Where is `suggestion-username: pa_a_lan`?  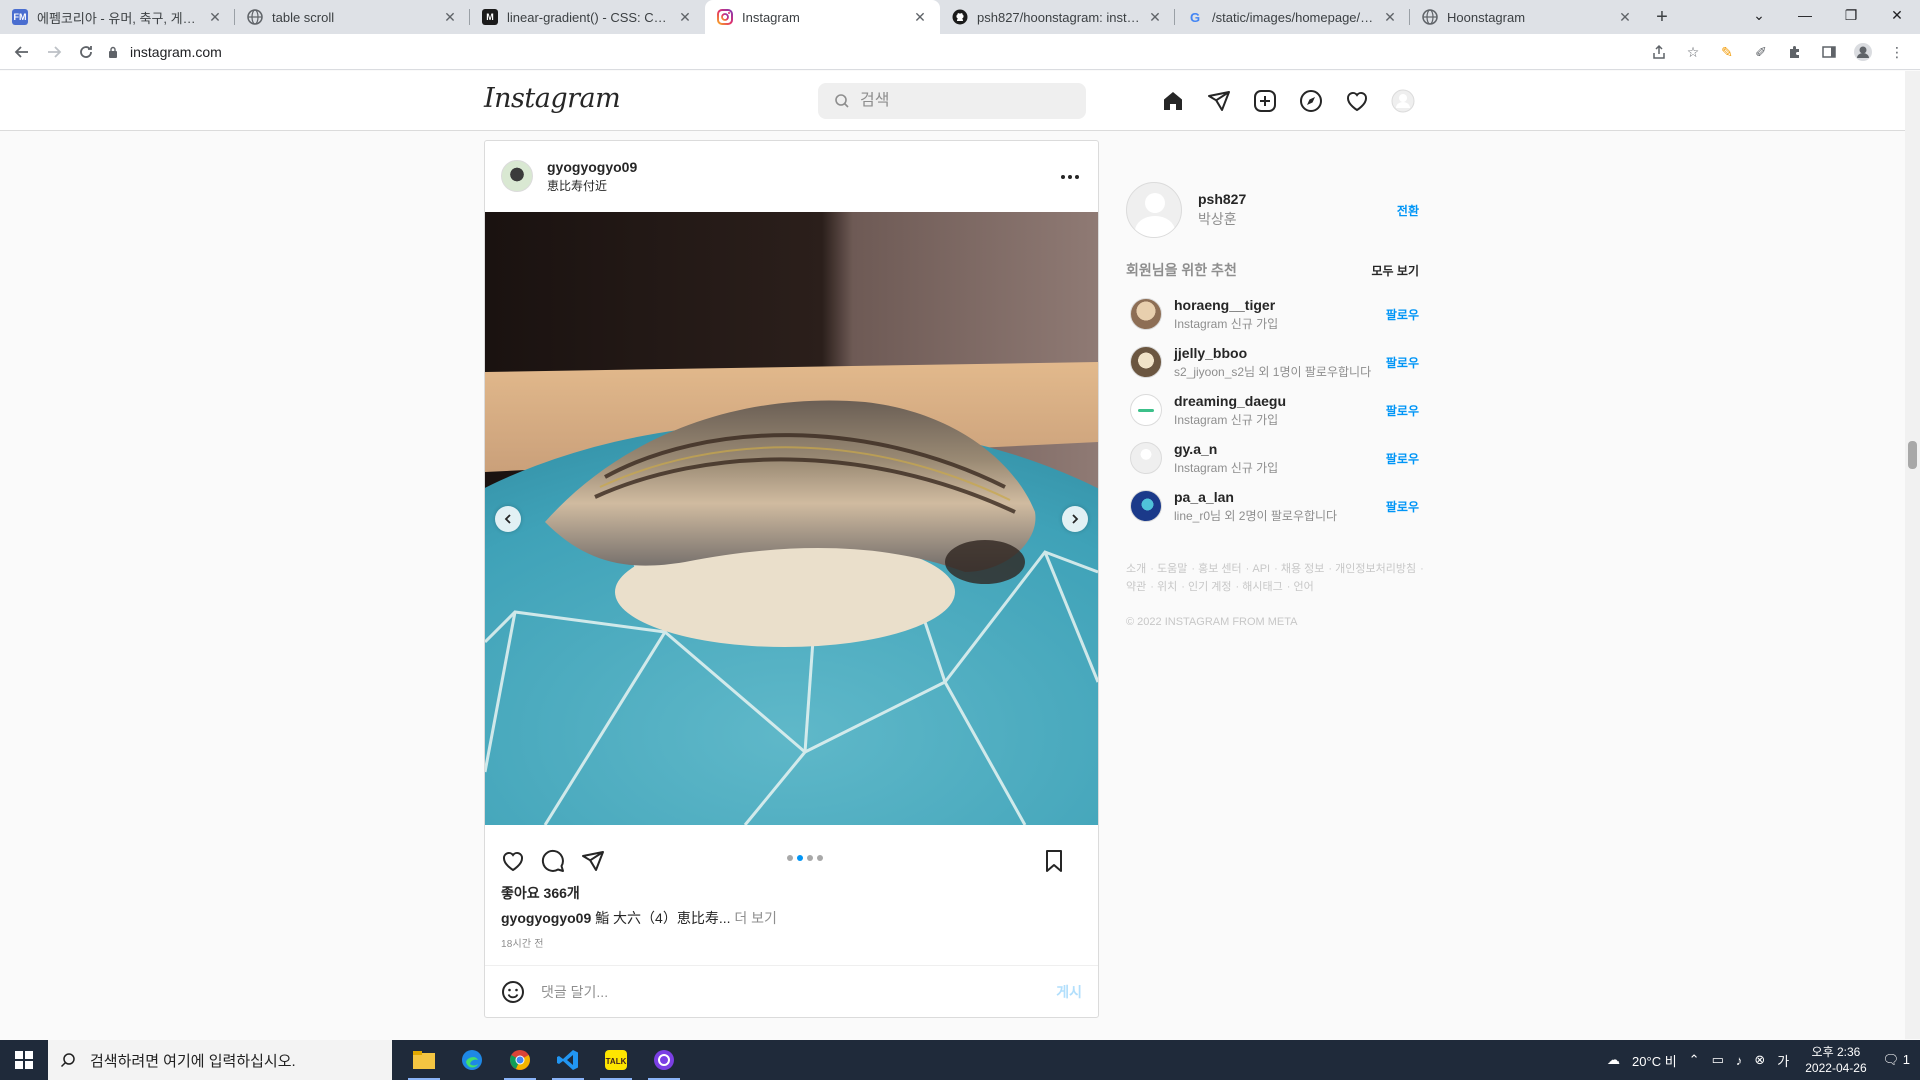
suggestion-username: pa_a_lan is located at coordinates (1274, 497).